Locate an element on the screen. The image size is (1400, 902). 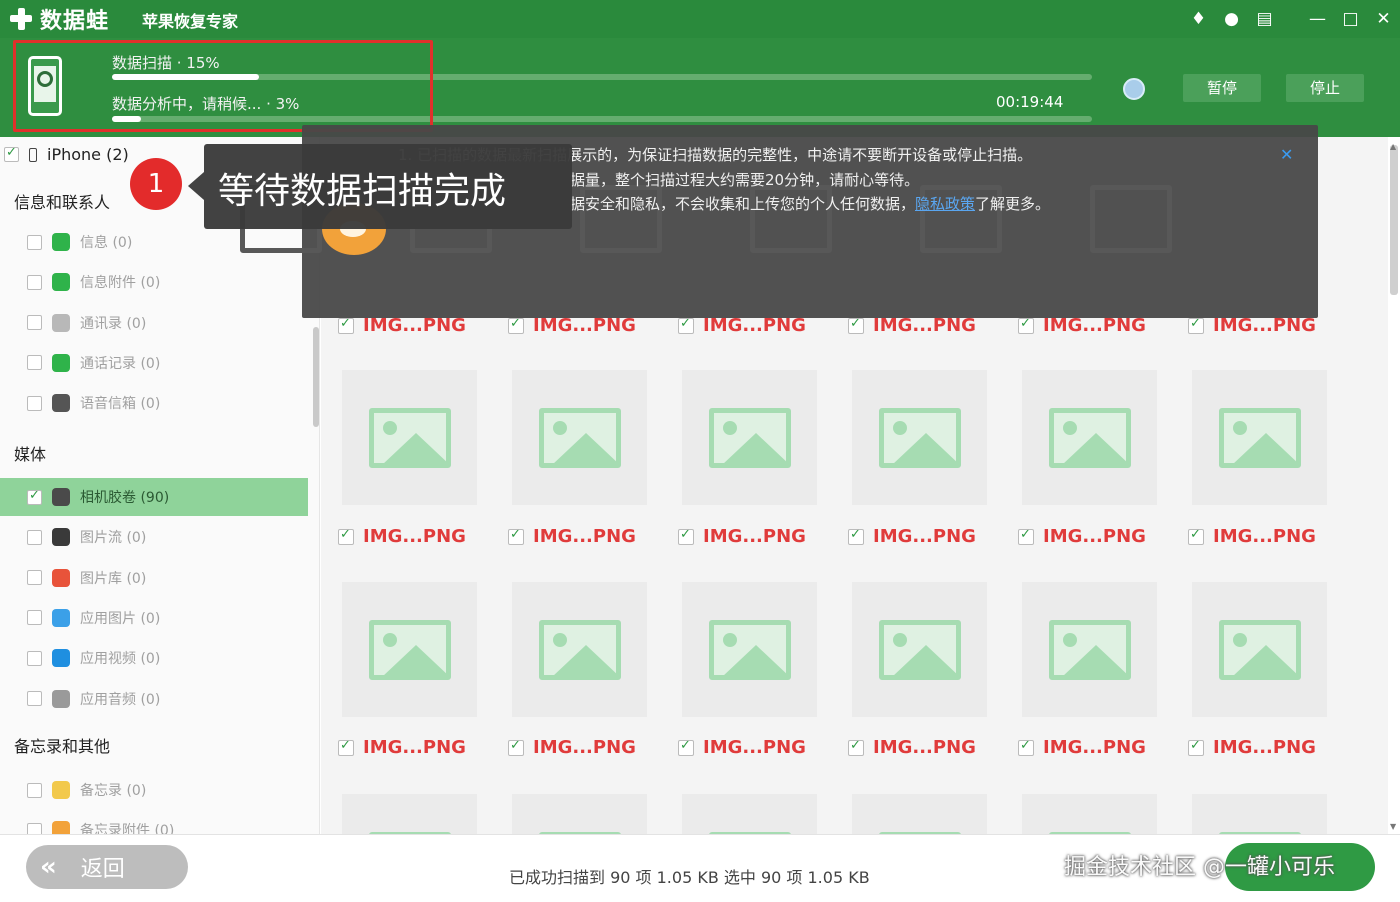
close-icon: ✕ is located at coordinates (1383, 19).